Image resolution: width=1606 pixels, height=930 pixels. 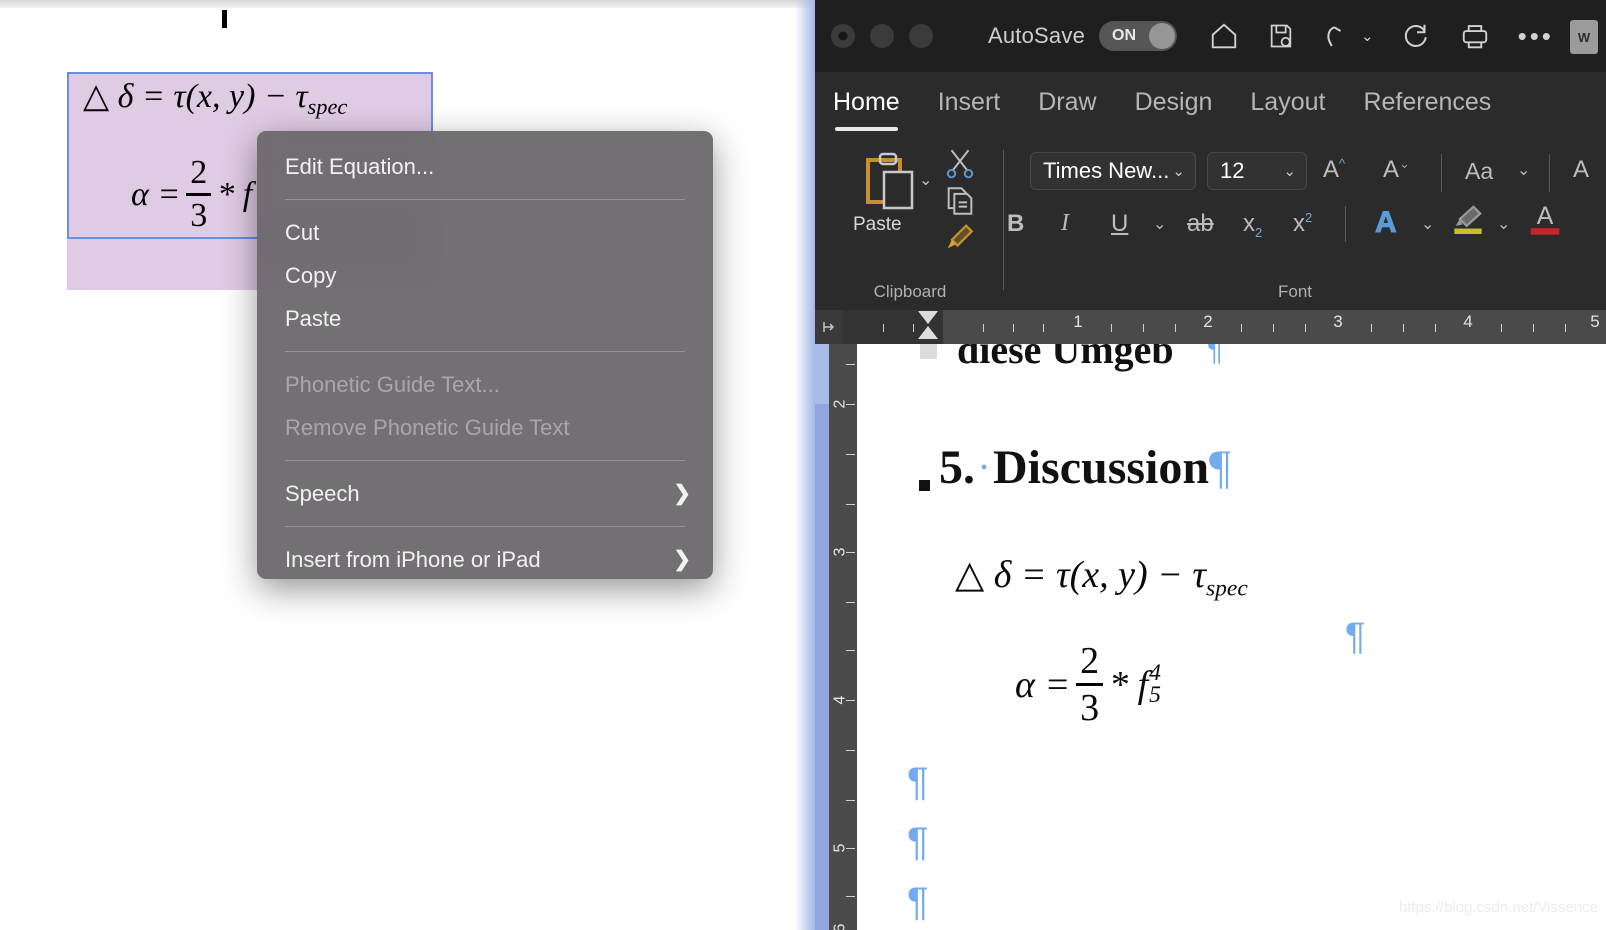 I want to click on close-button, so click(x=843, y=36).